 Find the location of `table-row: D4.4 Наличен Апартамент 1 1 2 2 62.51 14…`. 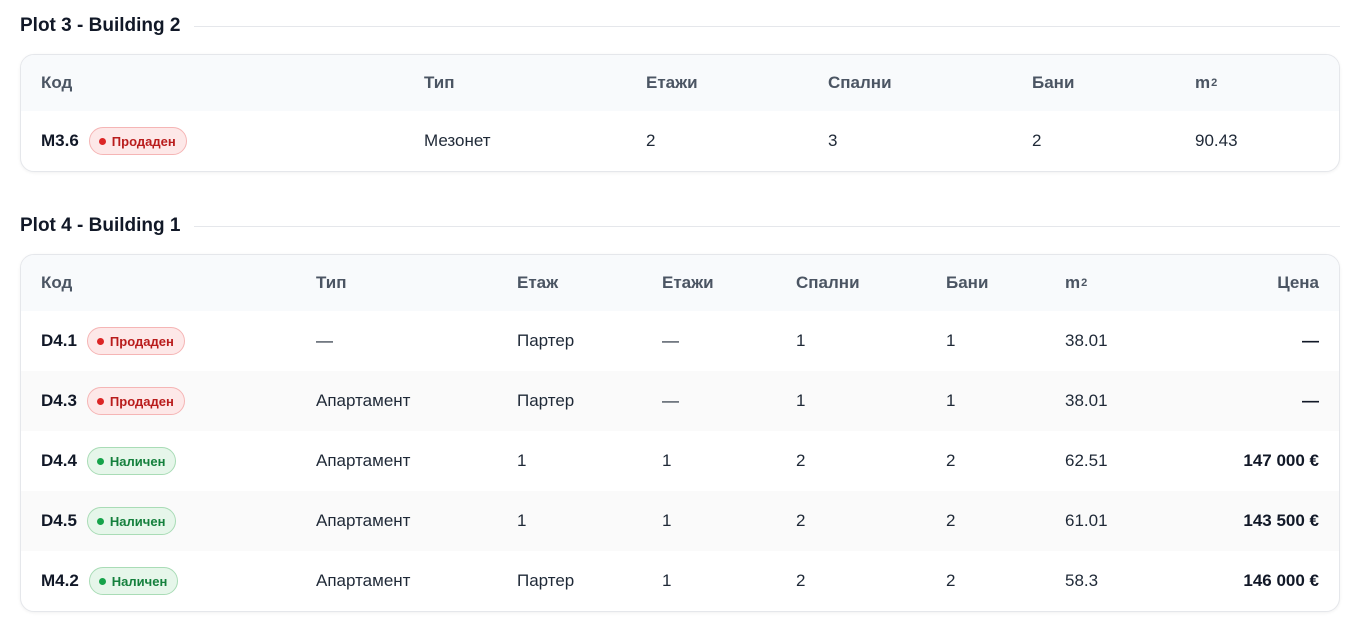

table-row: D4.4 Наличен Апартамент 1 1 2 2 62.51 14… is located at coordinates (680, 461).